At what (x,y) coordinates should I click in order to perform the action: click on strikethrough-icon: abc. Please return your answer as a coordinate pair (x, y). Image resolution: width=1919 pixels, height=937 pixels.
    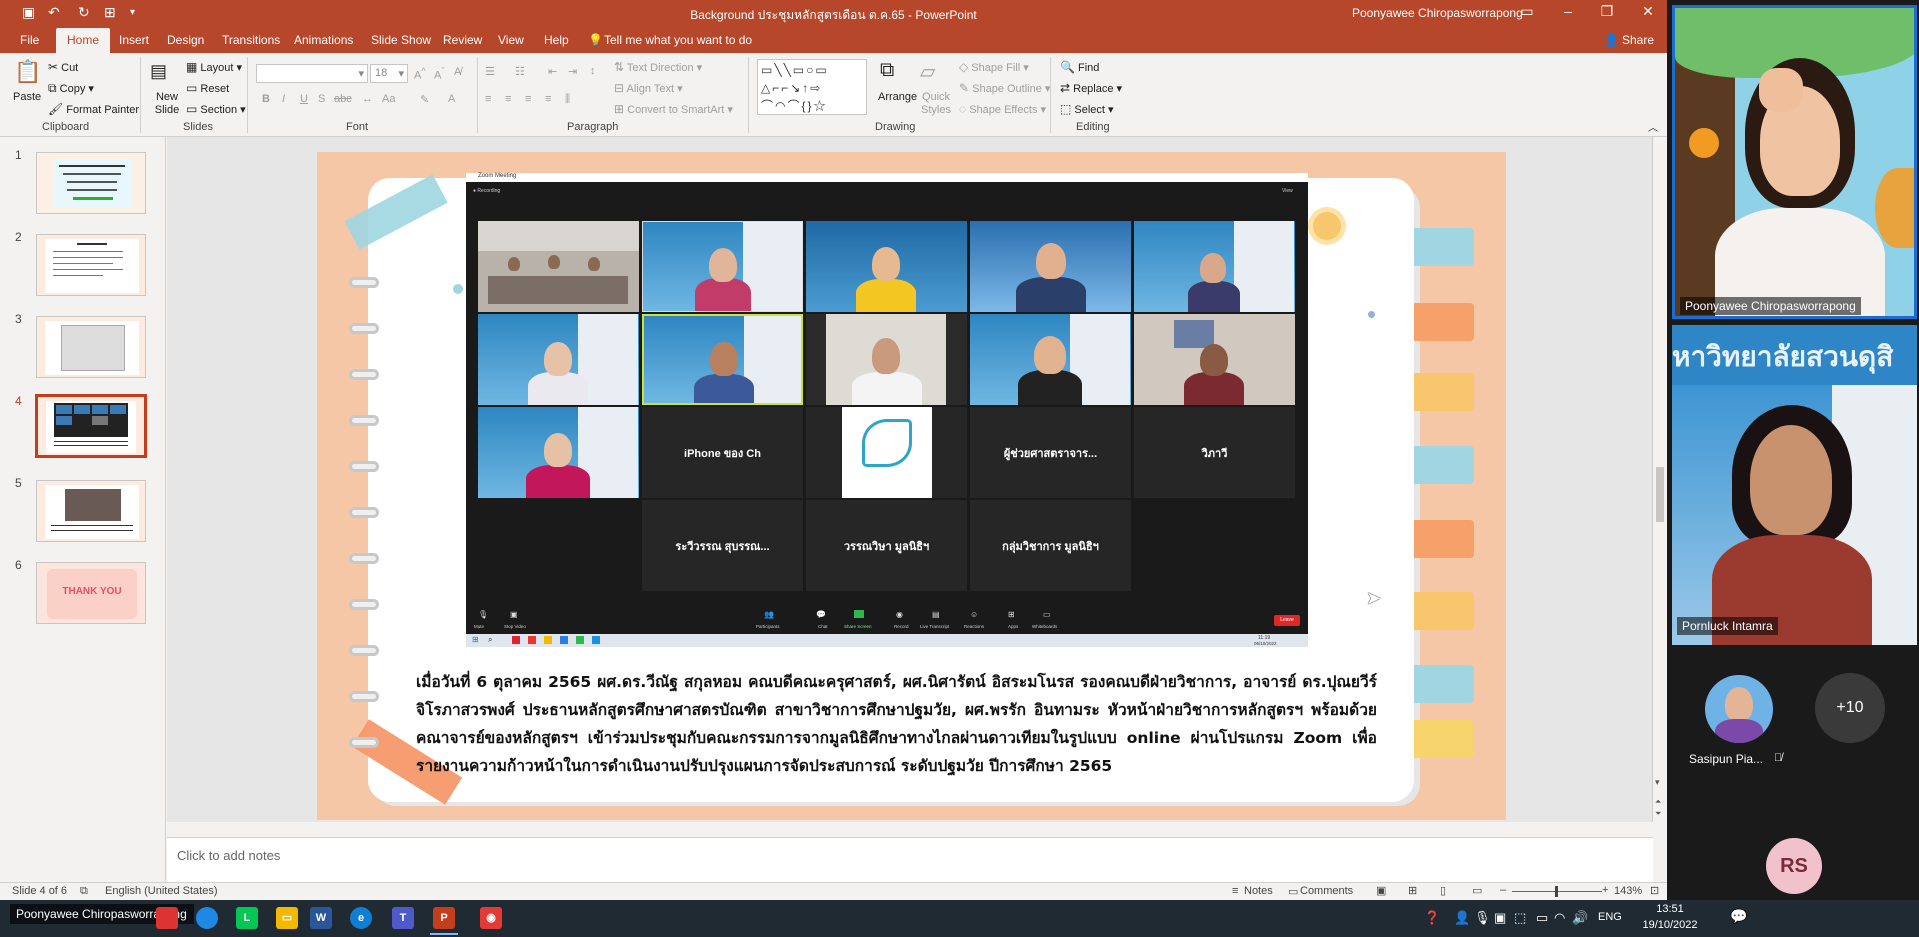
    Looking at the image, I should click on (343, 99).